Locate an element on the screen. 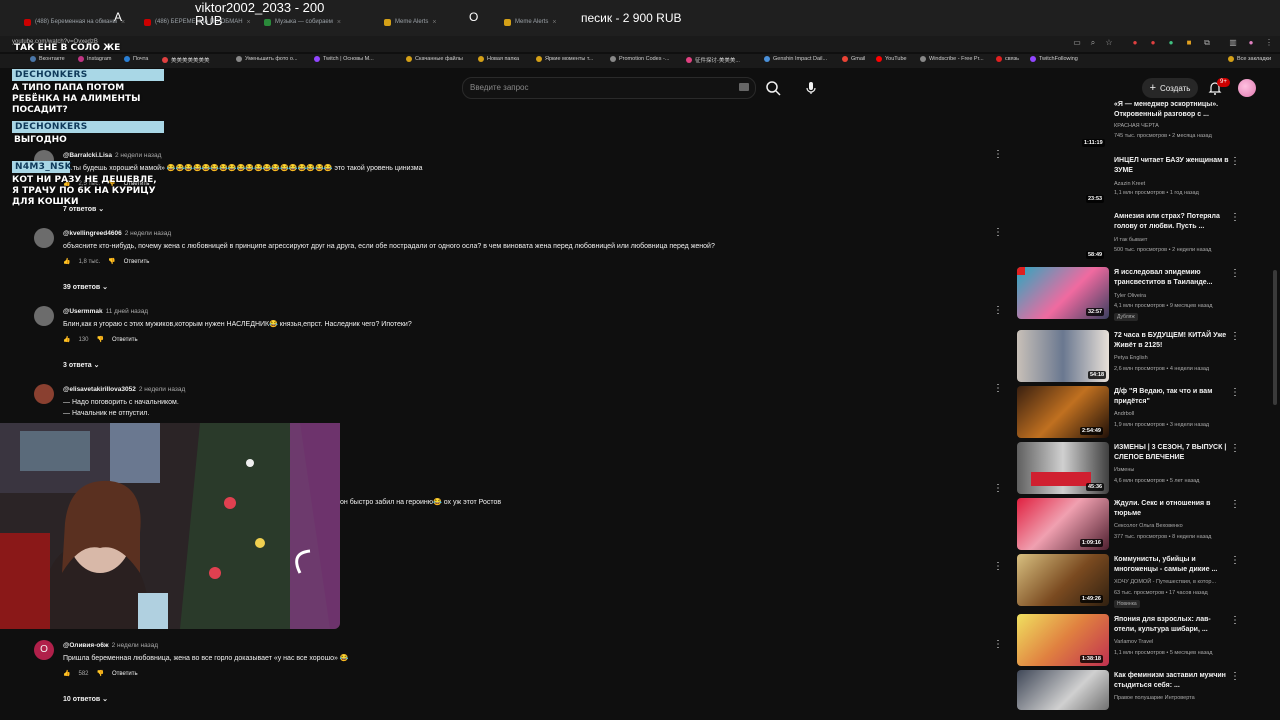 The width and height of the screenshot is (1280, 720). bookmark-item: 美美美美美美美 is located at coordinates (186, 60).